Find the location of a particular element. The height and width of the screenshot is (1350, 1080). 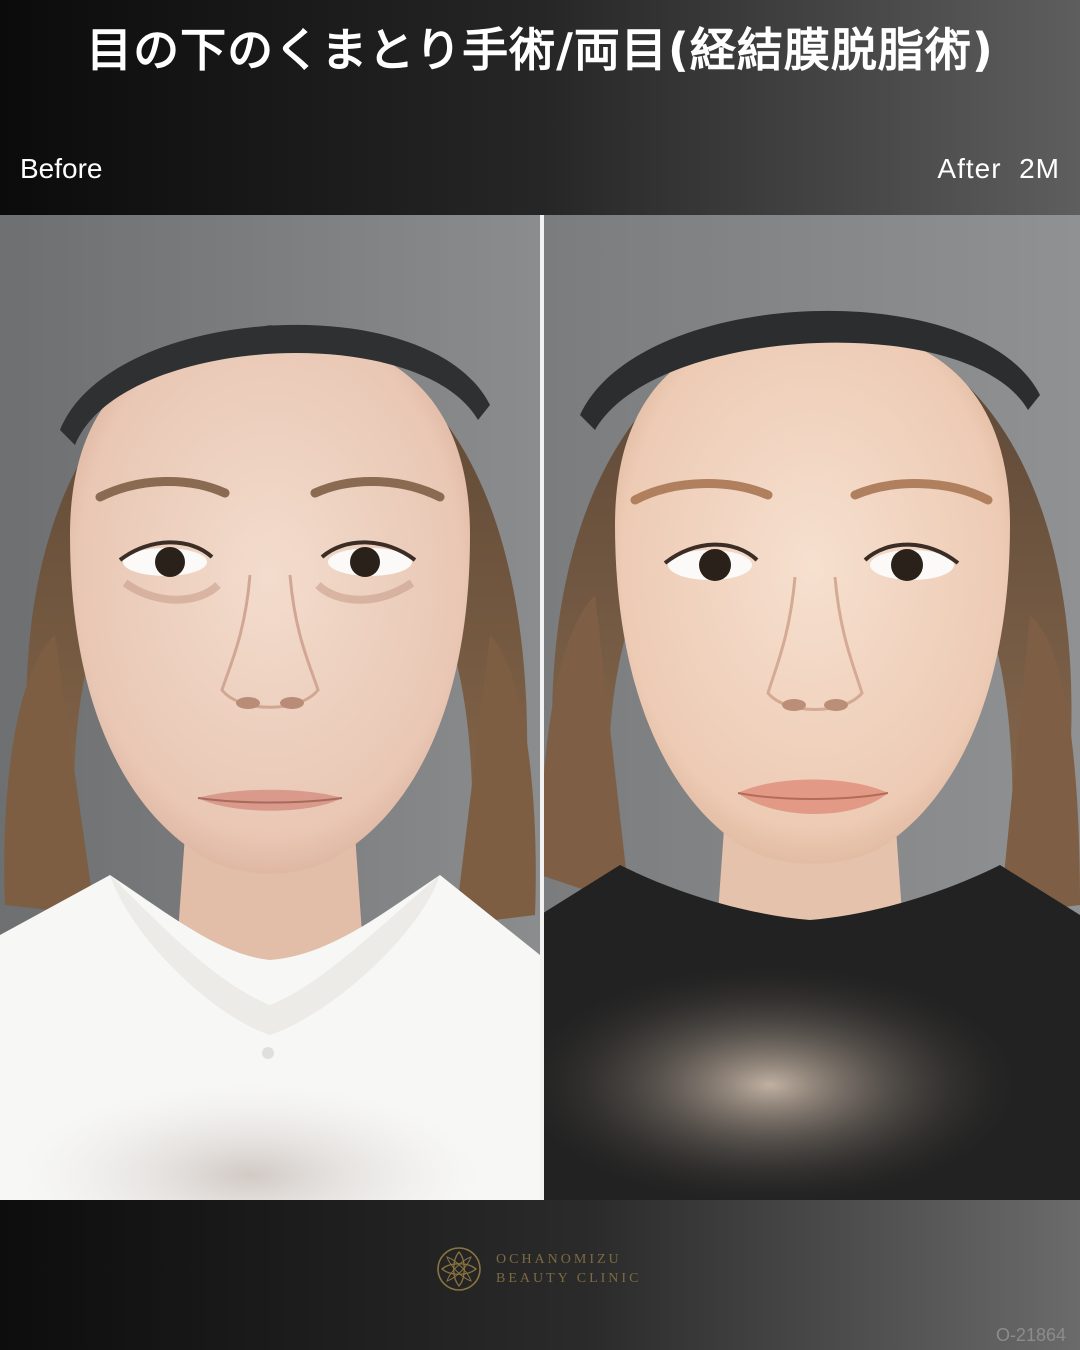

case-code: O-21864 is located at coordinates (1030, 1335).